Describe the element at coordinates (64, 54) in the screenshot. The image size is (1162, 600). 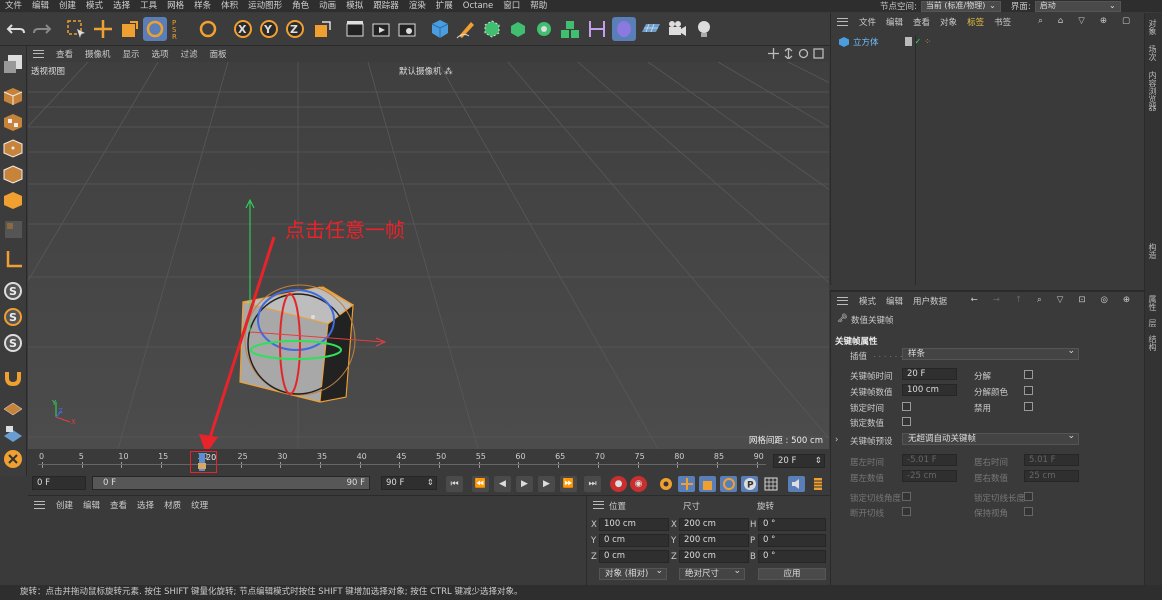
I see `viewport-menu-view: 查看` at that location.